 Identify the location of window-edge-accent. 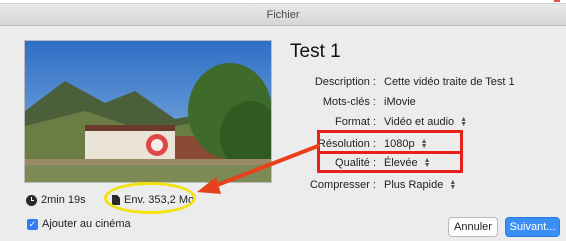
(557, 1).